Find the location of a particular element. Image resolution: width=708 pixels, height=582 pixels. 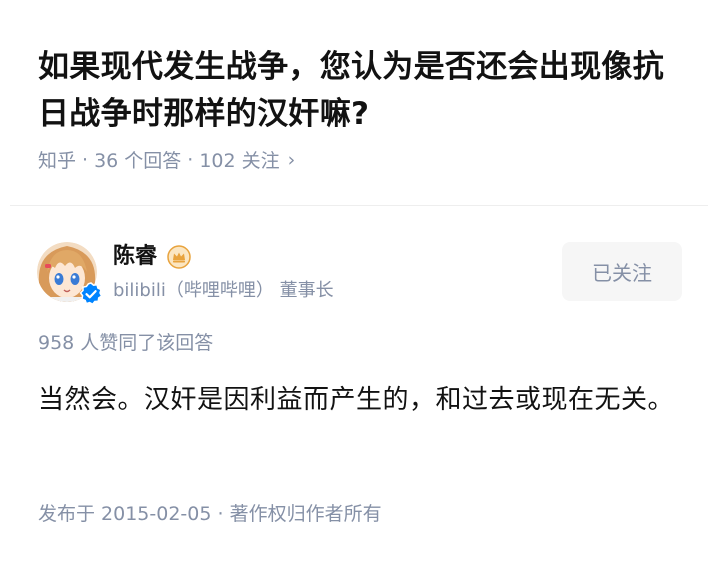

answer-footer: 发布于 2015-02-05 · 著作权归作者所有 is located at coordinates (210, 514).